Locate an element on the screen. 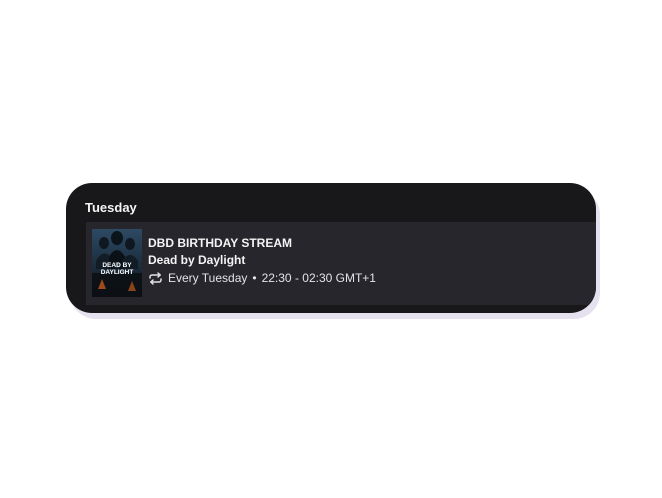 Image resolution: width=662 pixels, height=498 pixels. game-cover-art: DEAD BY DAYLIGHT is located at coordinates (117, 263).